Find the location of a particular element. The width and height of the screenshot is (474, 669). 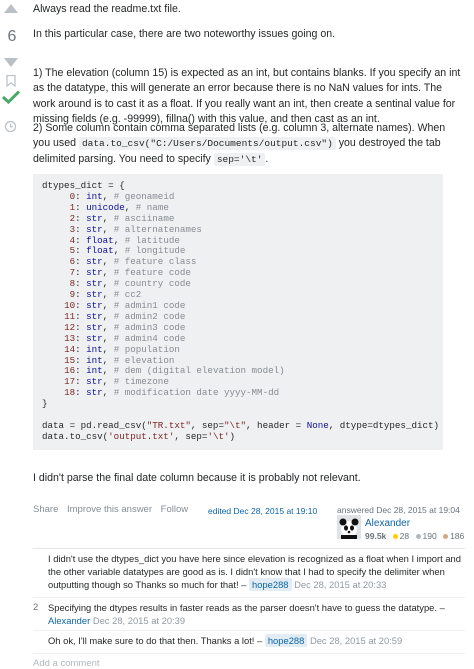

gold-badge-icon is located at coordinates (395, 537).